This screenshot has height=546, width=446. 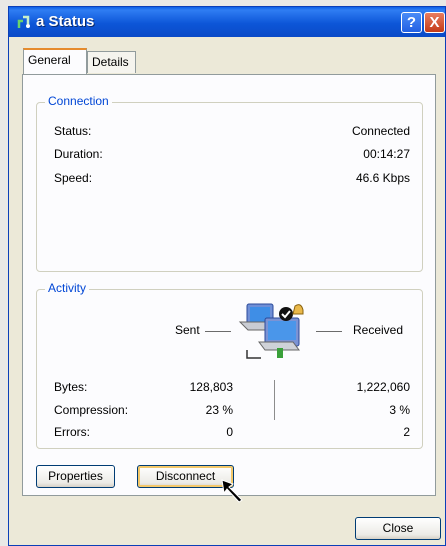 I want to click on received-label: Received, so click(x=378, y=330).